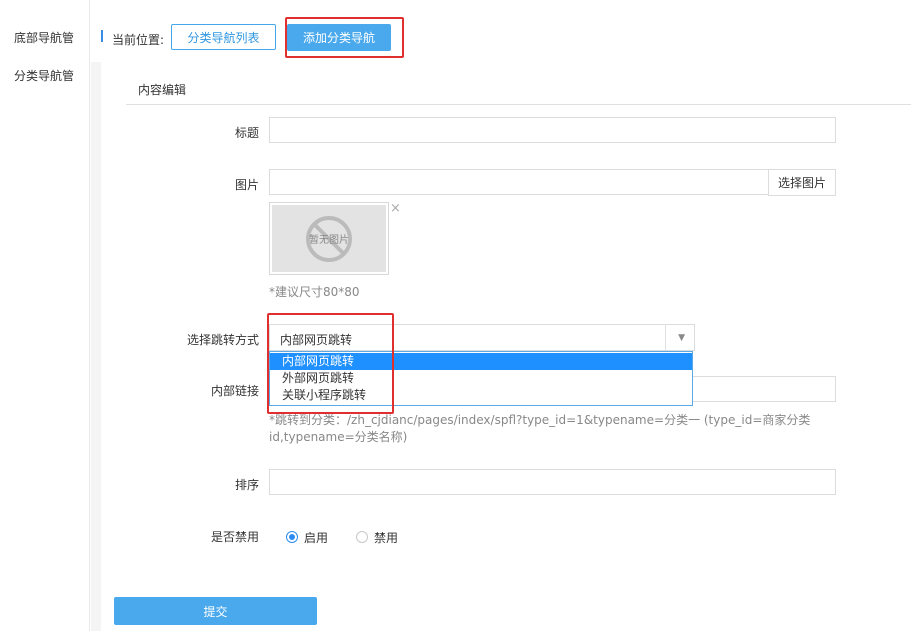  I want to click on image-path-input, so click(519, 182).